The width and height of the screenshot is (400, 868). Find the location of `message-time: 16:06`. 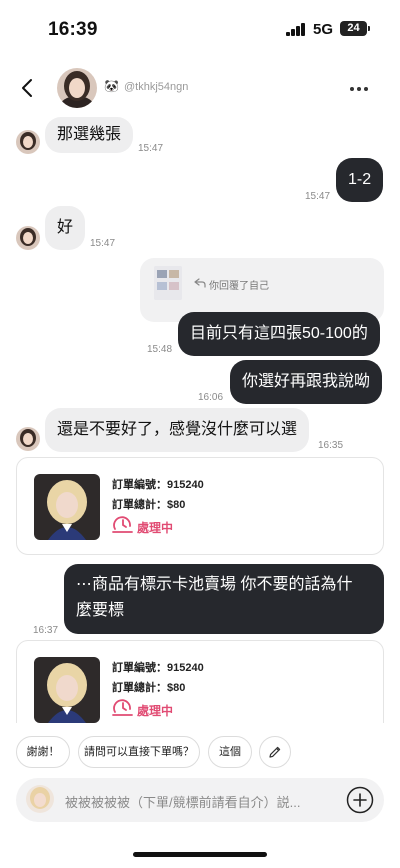

message-time: 16:06 is located at coordinates (211, 397).